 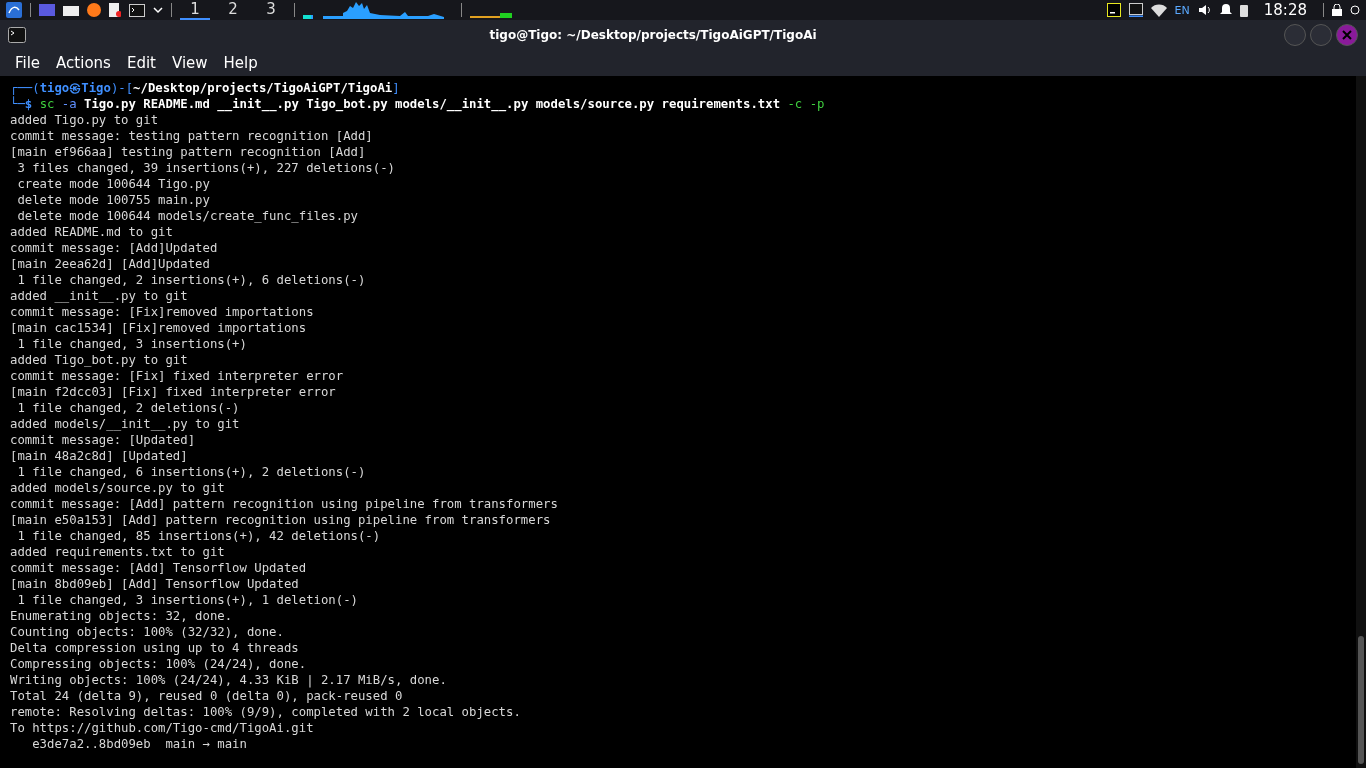 I want to click on output-line: commit message: [Fix] fixed interpreter error, so click(x=177, y=376).